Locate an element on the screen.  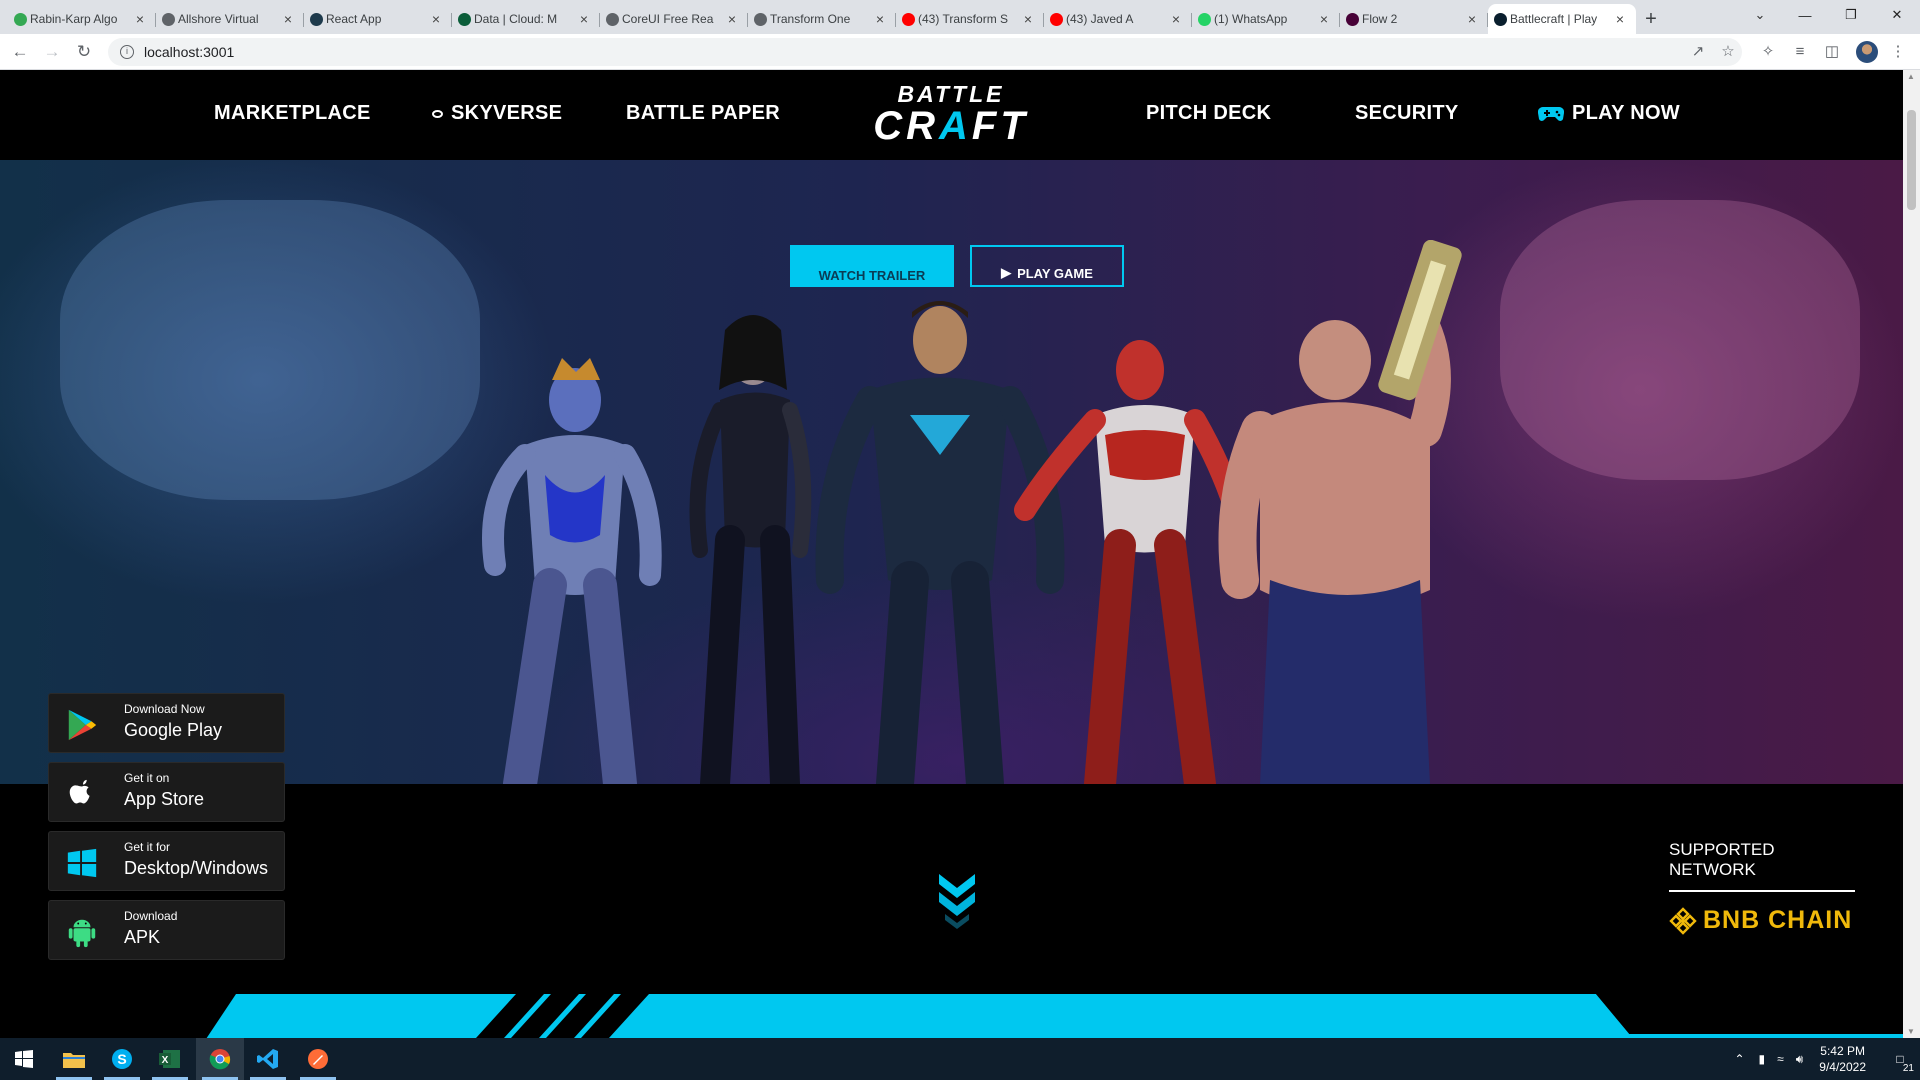
bnb-chain-logo: BNB CHAIN is located at coordinates (1762, 920).